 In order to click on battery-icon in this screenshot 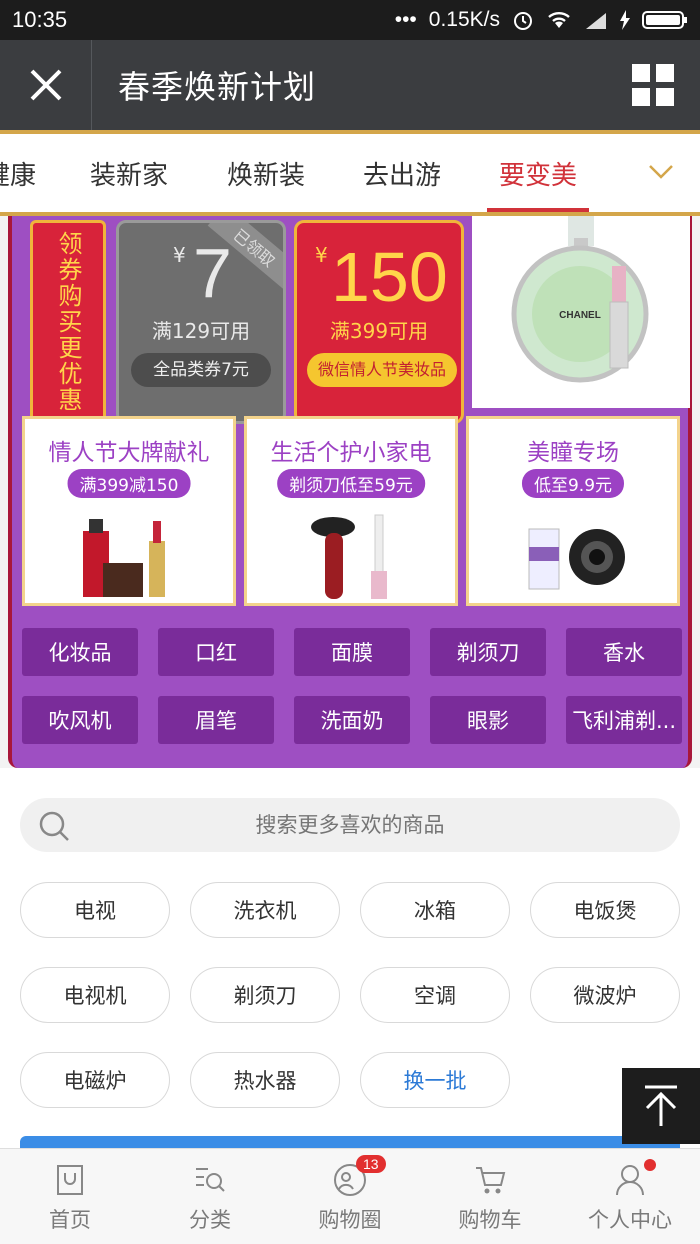, I will do `click(665, 20)`.